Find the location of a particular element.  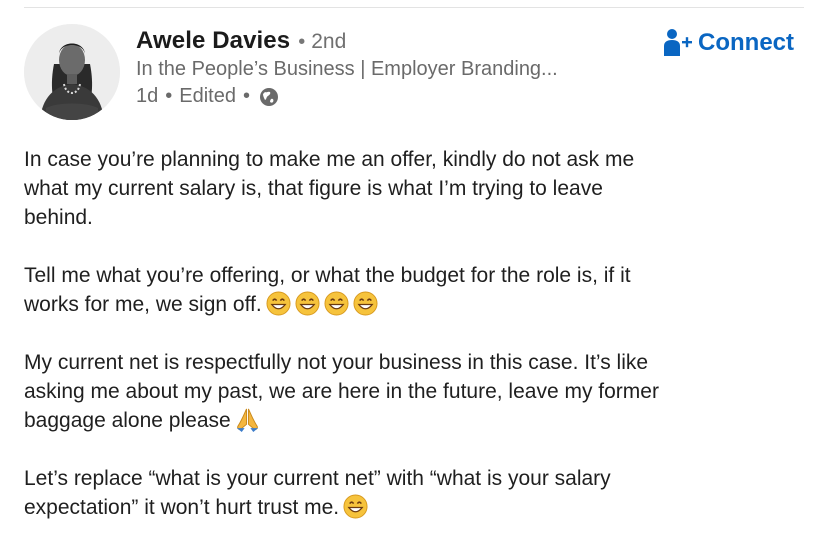

post-meta: 1d • Edited • is located at coordinates (207, 96).